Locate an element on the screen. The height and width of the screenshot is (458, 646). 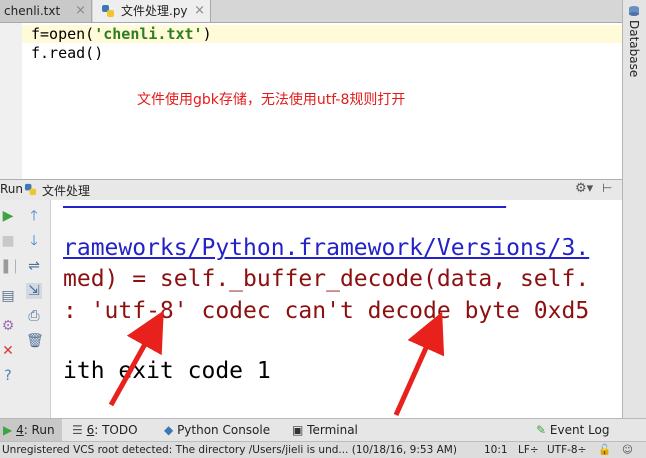
tab-chenli-txt: chenli.txt × is located at coordinates (46, 11).